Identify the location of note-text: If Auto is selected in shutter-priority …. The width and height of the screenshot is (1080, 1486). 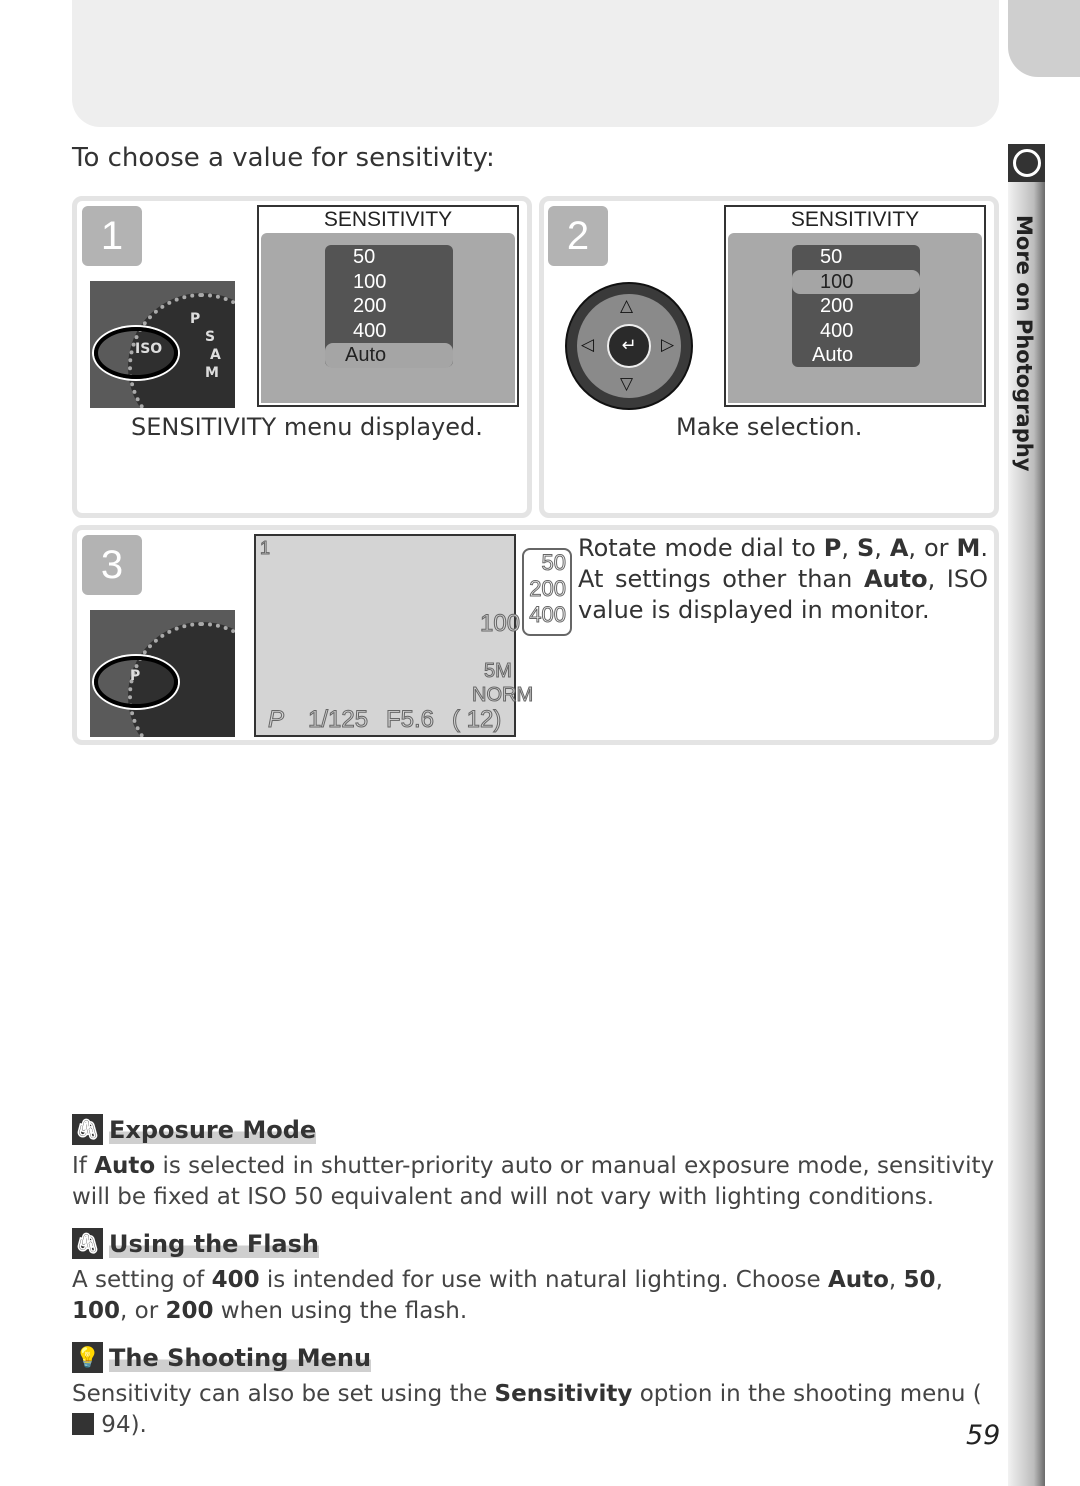
(533, 1181).